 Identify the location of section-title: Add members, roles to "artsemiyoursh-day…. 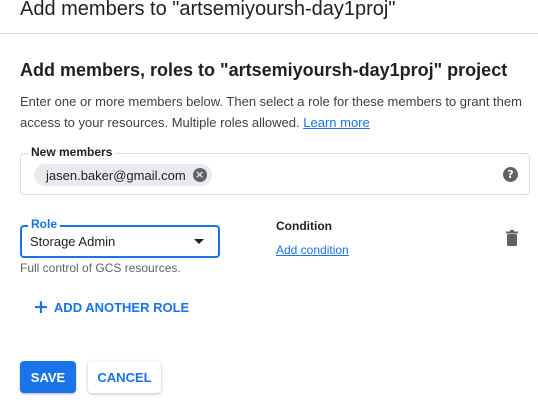
(264, 70).